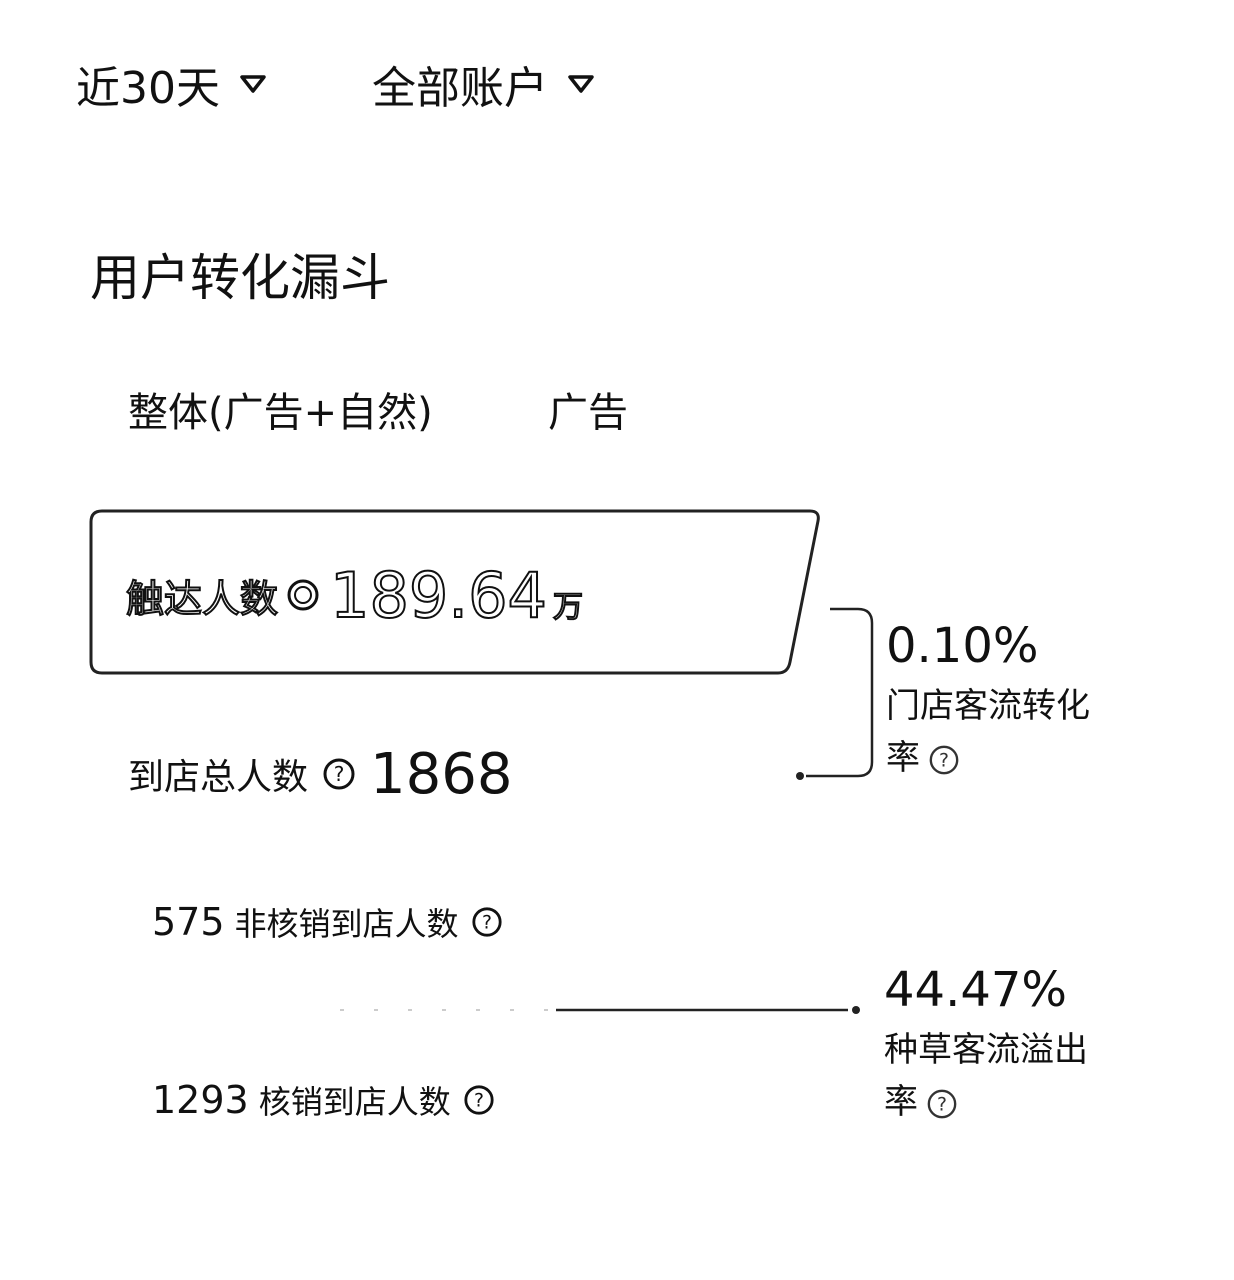  What do you see at coordinates (188, 922) in the screenshot?
I see `non-verified-value: 575` at bounding box center [188, 922].